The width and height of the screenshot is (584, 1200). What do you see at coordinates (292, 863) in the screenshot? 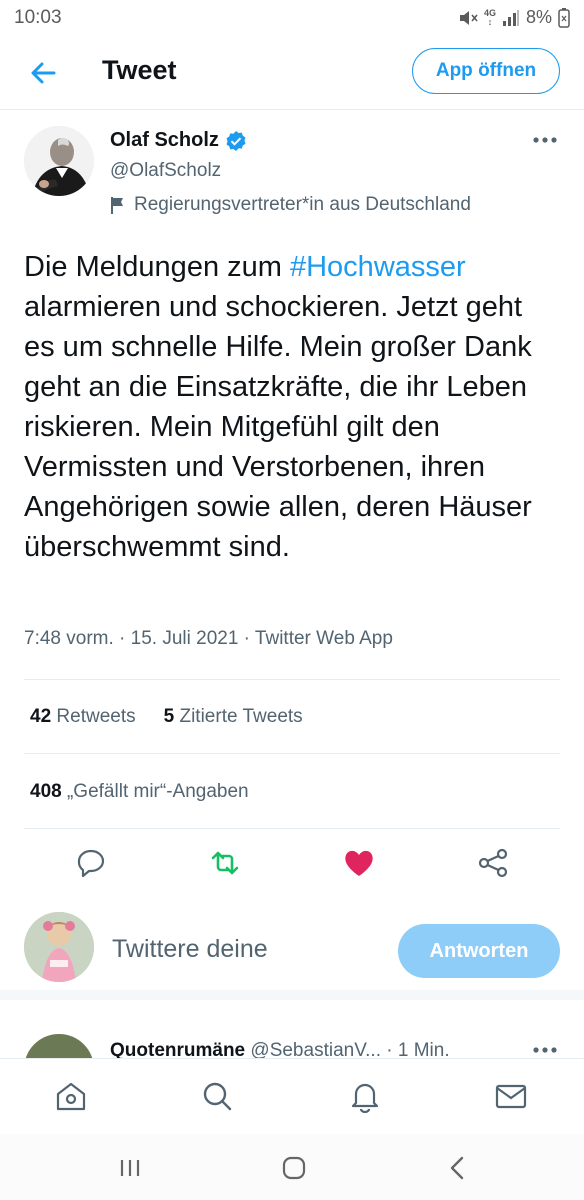
I see `tweet-actions` at bounding box center [292, 863].